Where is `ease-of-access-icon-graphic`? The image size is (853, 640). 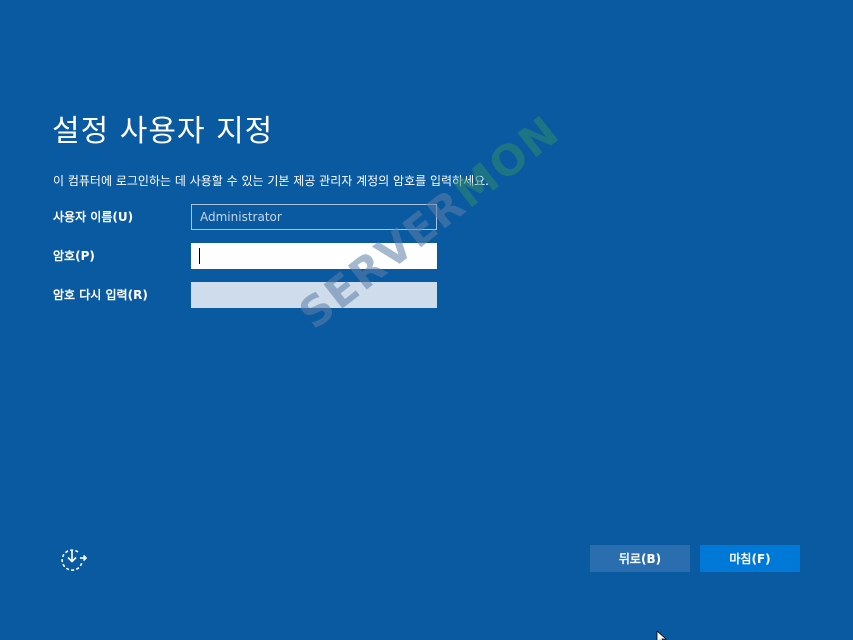 ease-of-access-icon-graphic is located at coordinates (74, 560).